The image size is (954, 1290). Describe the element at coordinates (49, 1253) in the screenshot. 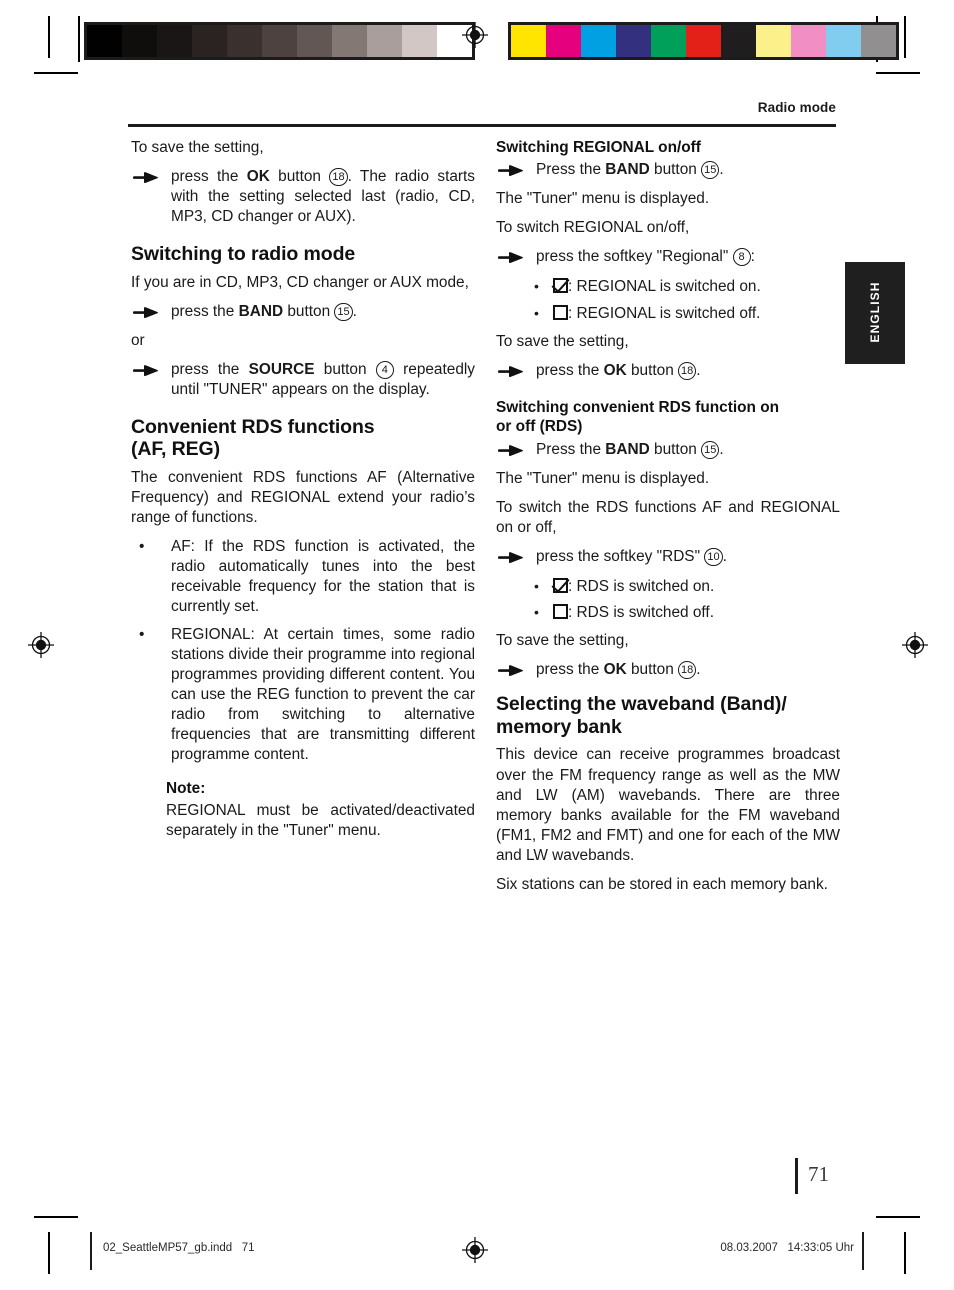

I see `crop-mark-bottom-left-vertical` at that location.